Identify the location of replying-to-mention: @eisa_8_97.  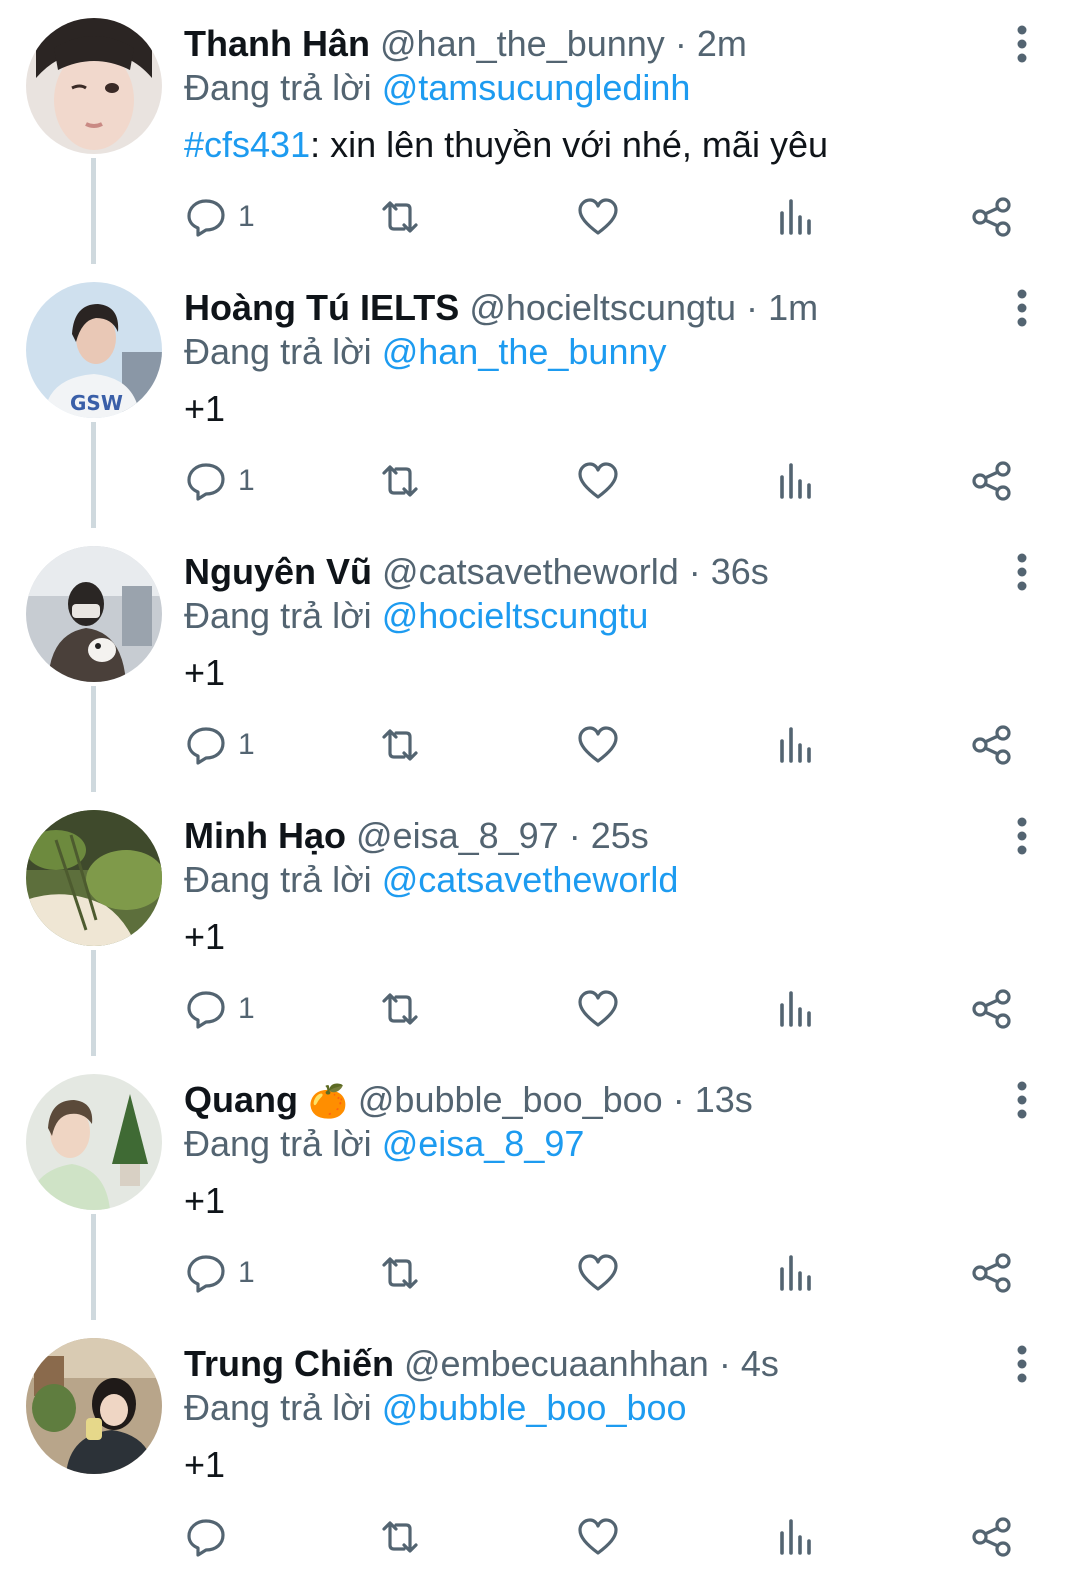
(483, 1143).